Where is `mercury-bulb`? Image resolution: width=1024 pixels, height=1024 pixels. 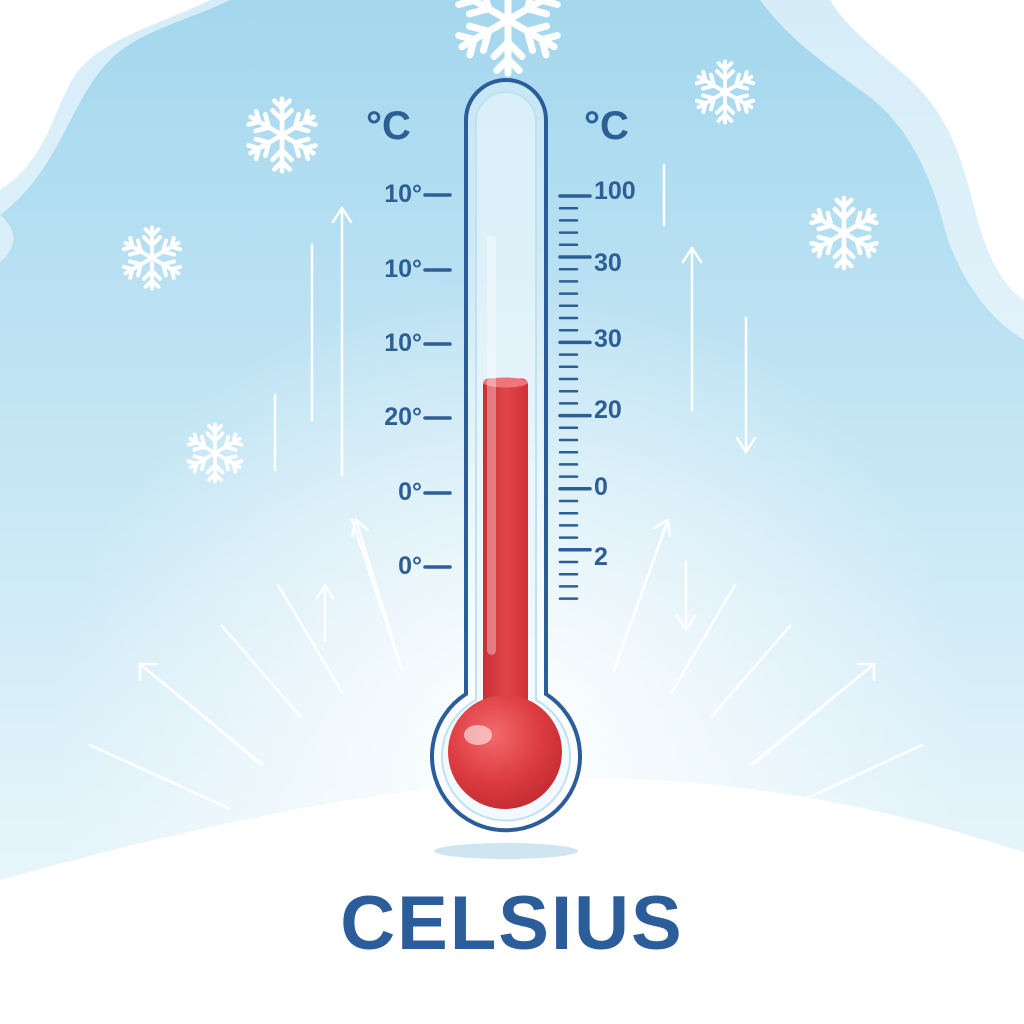
mercury-bulb is located at coordinates (505, 752).